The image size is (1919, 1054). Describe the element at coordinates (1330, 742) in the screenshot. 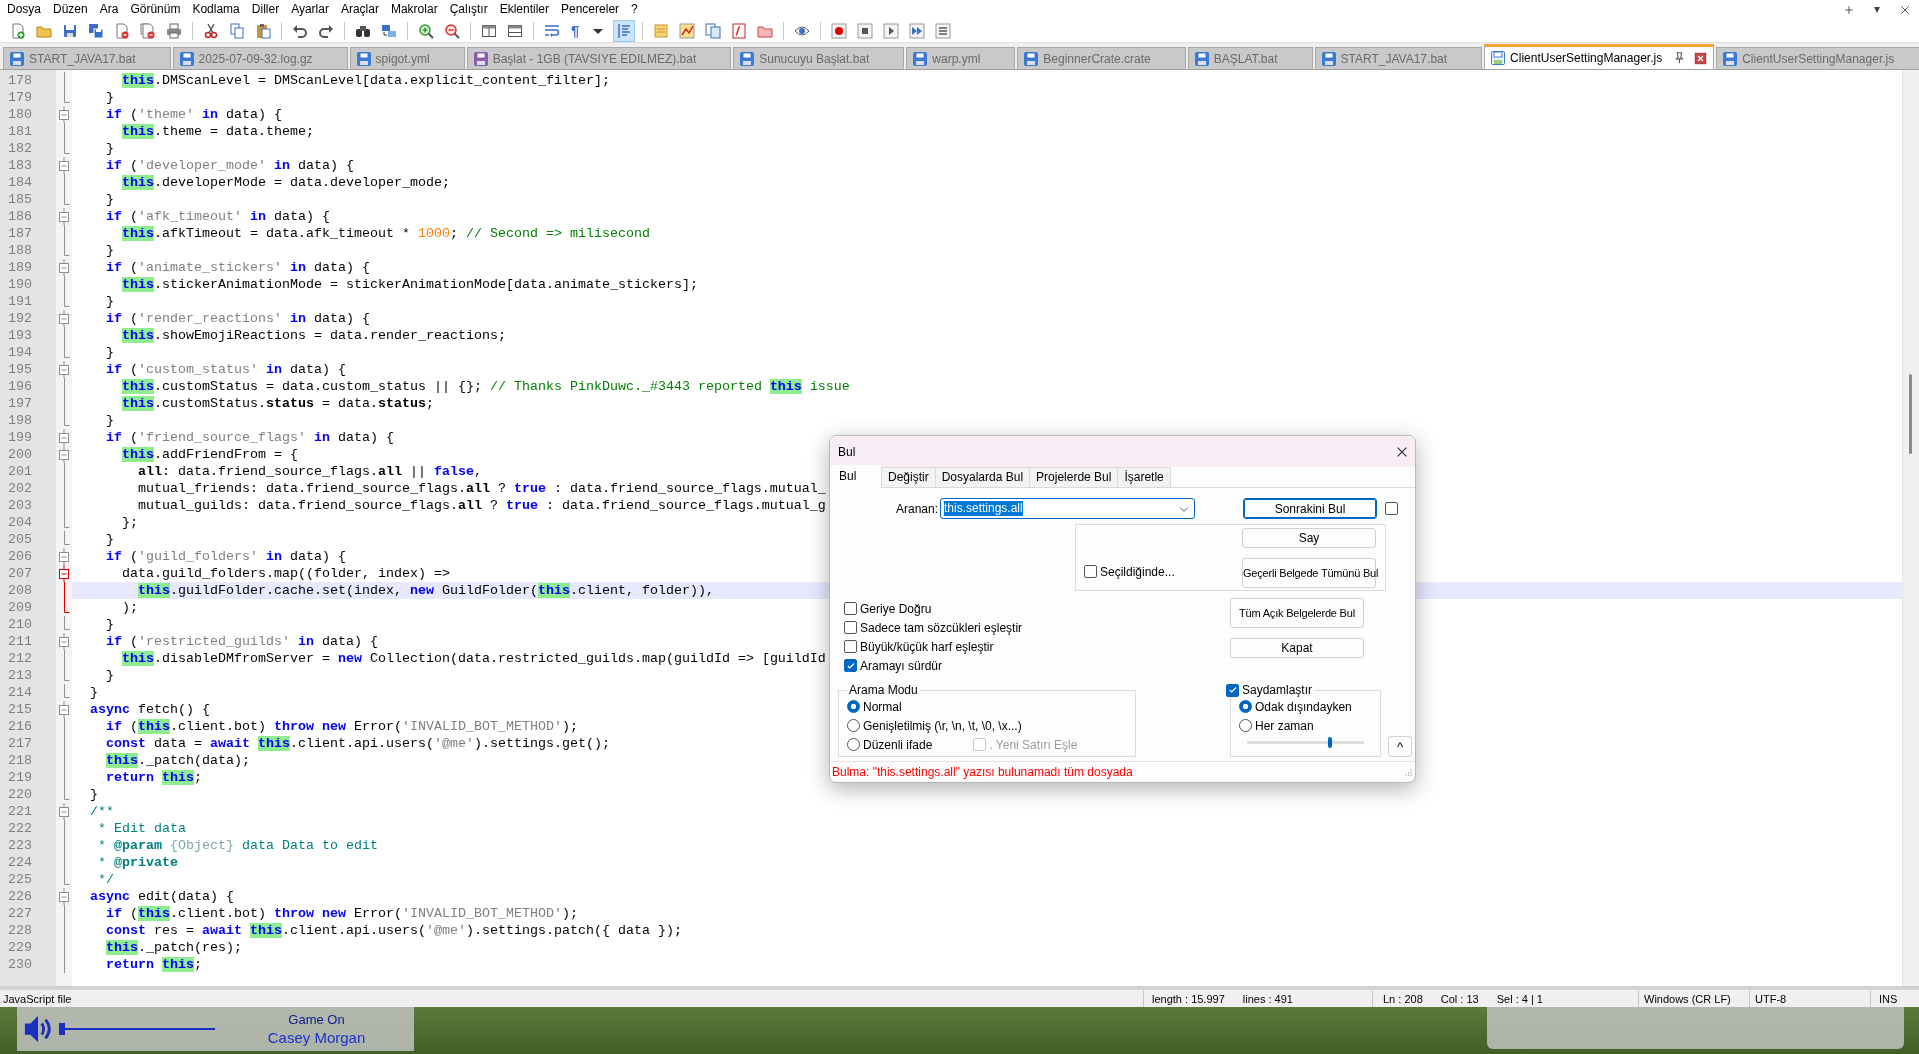

I see `slider-thumb` at that location.